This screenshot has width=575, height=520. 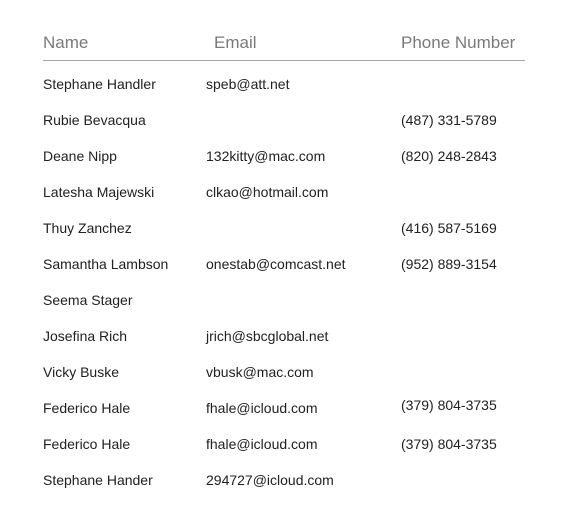 What do you see at coordinates (449, 264) in the screenshot?
I see `contact-phone: (952) 889-3154` at bounding box center [449, 264].